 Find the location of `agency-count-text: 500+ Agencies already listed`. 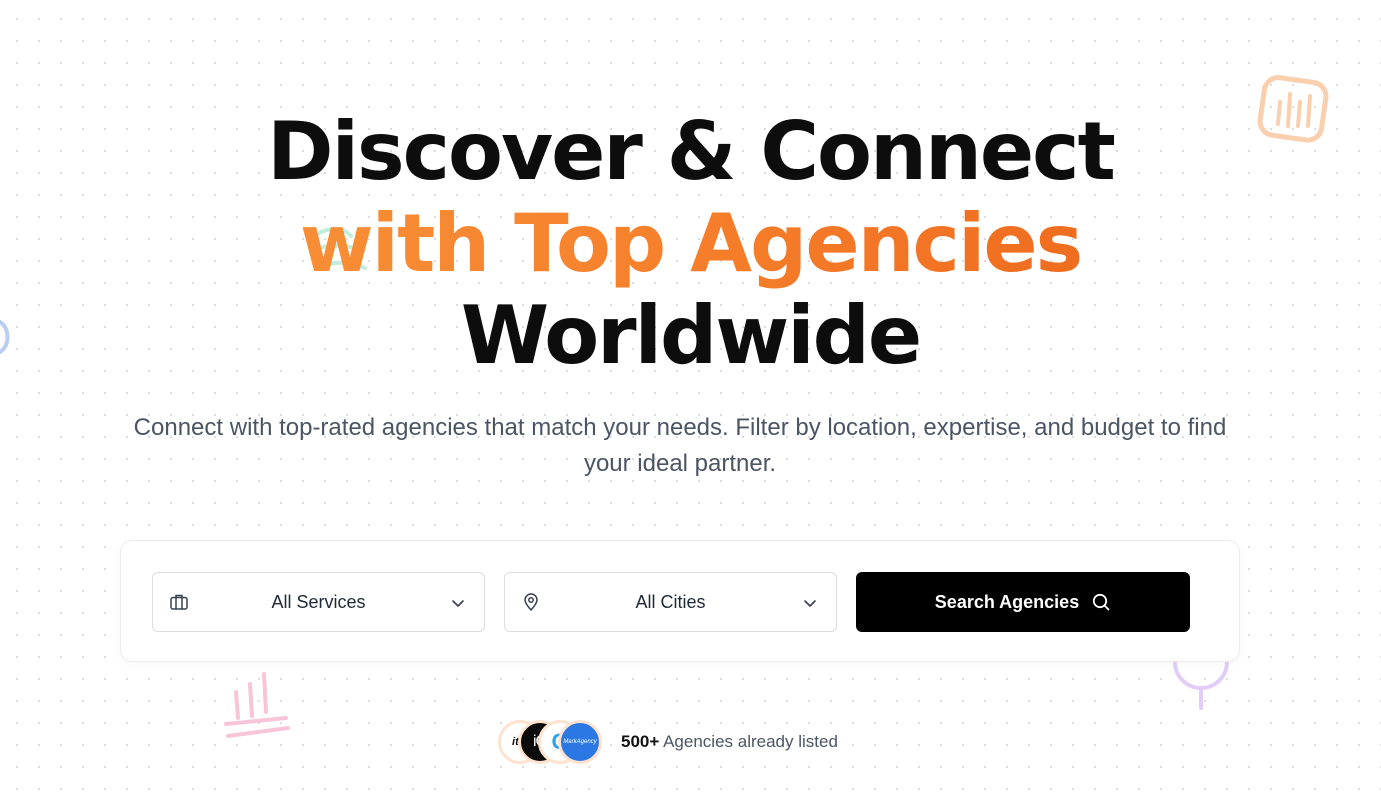

agency-count-text: 500+ Agencies already listed is located at coordinates (729, 742).